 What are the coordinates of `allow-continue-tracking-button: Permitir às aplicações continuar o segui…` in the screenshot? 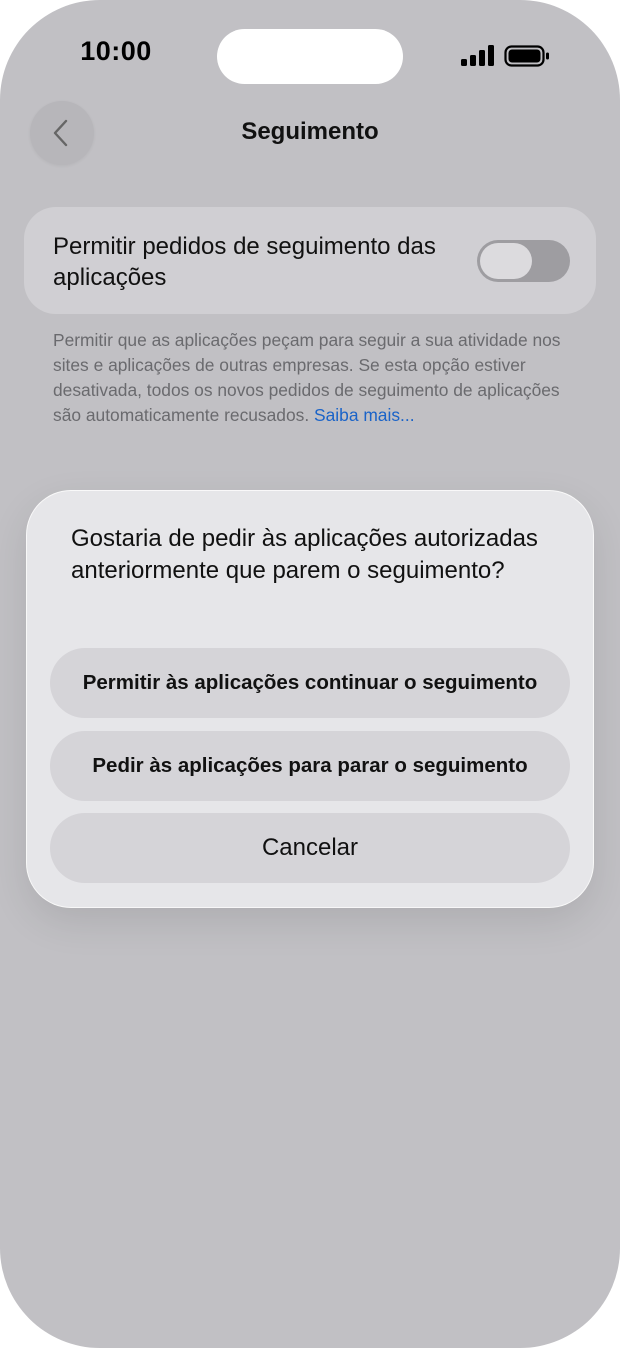 It's located at (310, 683).